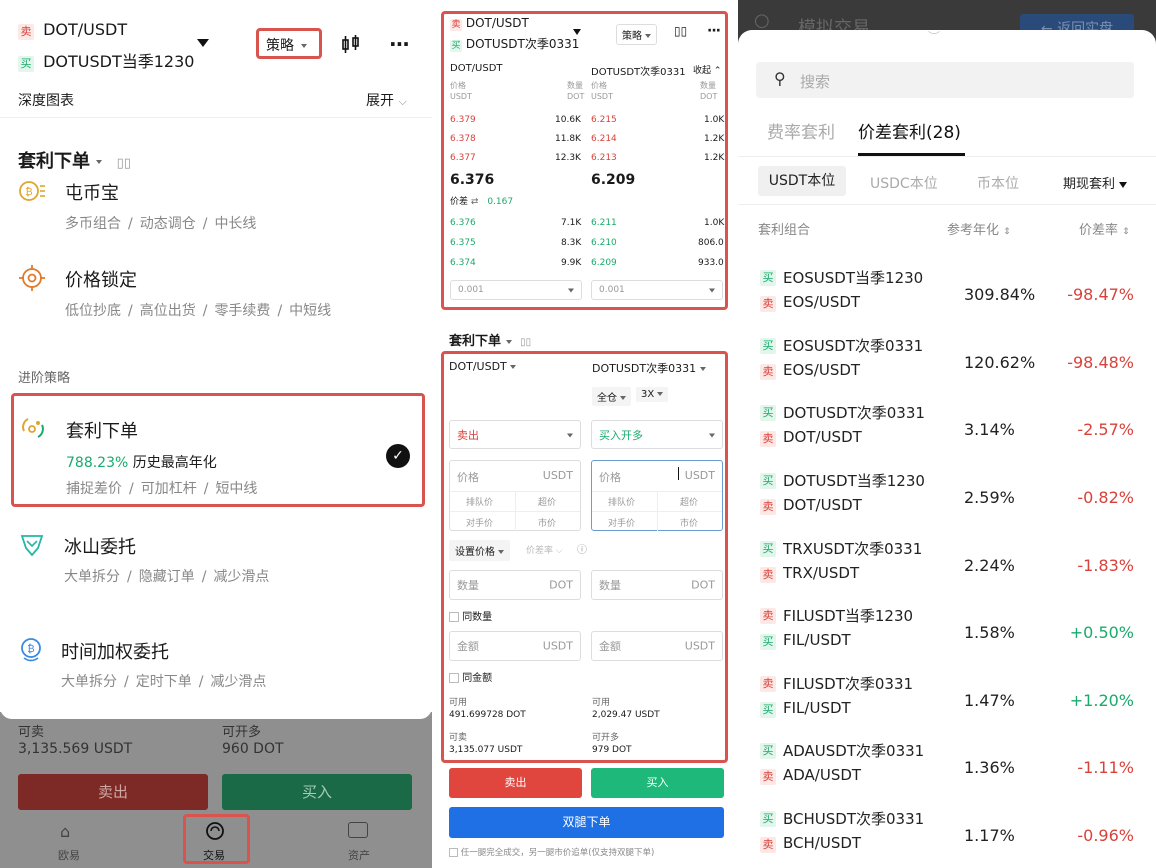 The height and width of the screenshot is (868, 1156). What do you see at coordinates (475, 202) in the screenshot?
I see `swap-icon: ⇄` at bounding box center [475, 202].